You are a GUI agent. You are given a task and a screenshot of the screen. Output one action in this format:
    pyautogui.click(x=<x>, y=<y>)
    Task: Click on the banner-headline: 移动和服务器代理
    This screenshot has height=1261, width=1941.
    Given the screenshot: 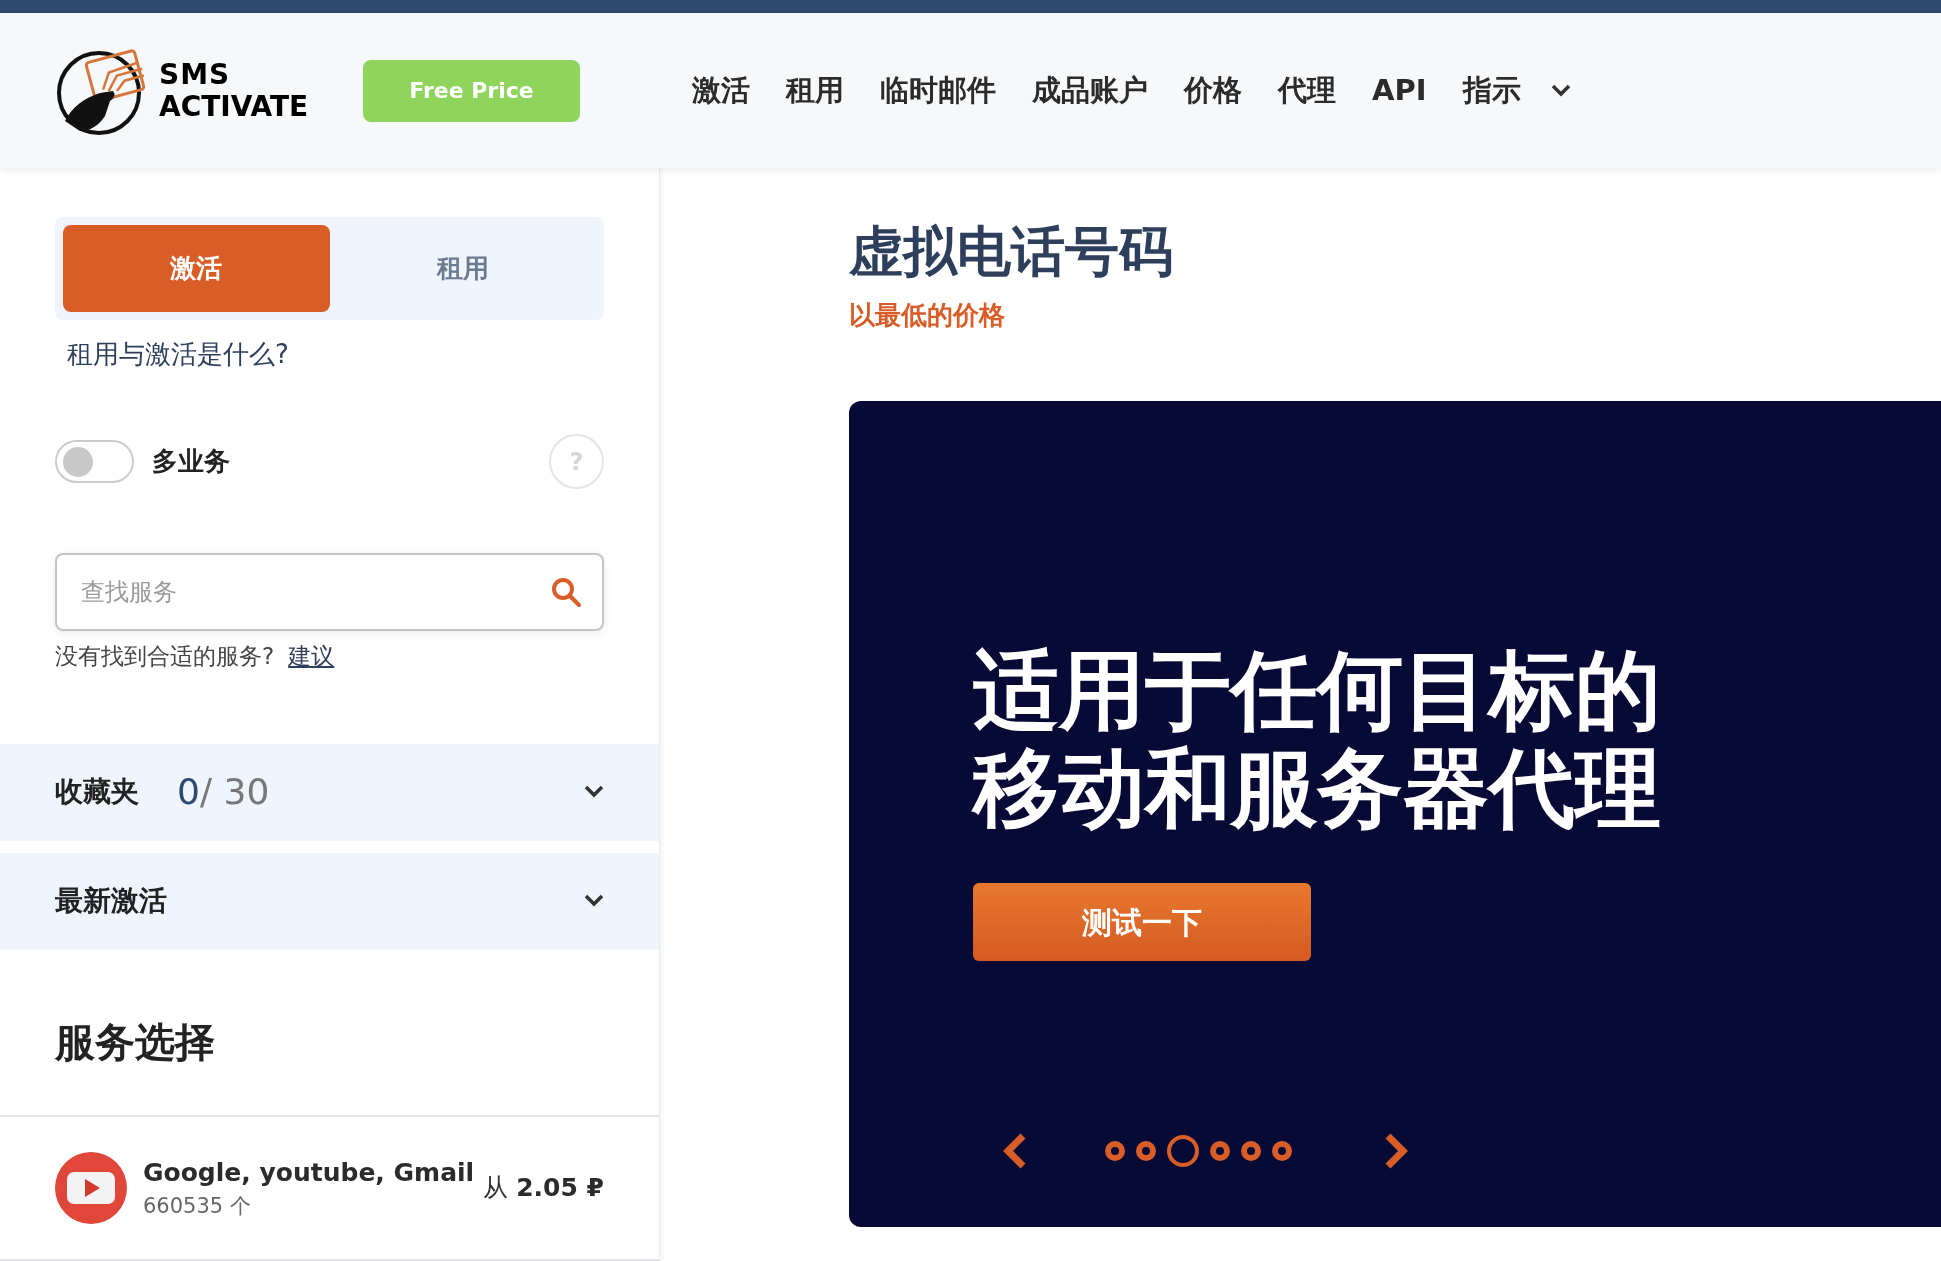 What is the action you would take?
    pyautogui.click(x=1317, y=789)
    